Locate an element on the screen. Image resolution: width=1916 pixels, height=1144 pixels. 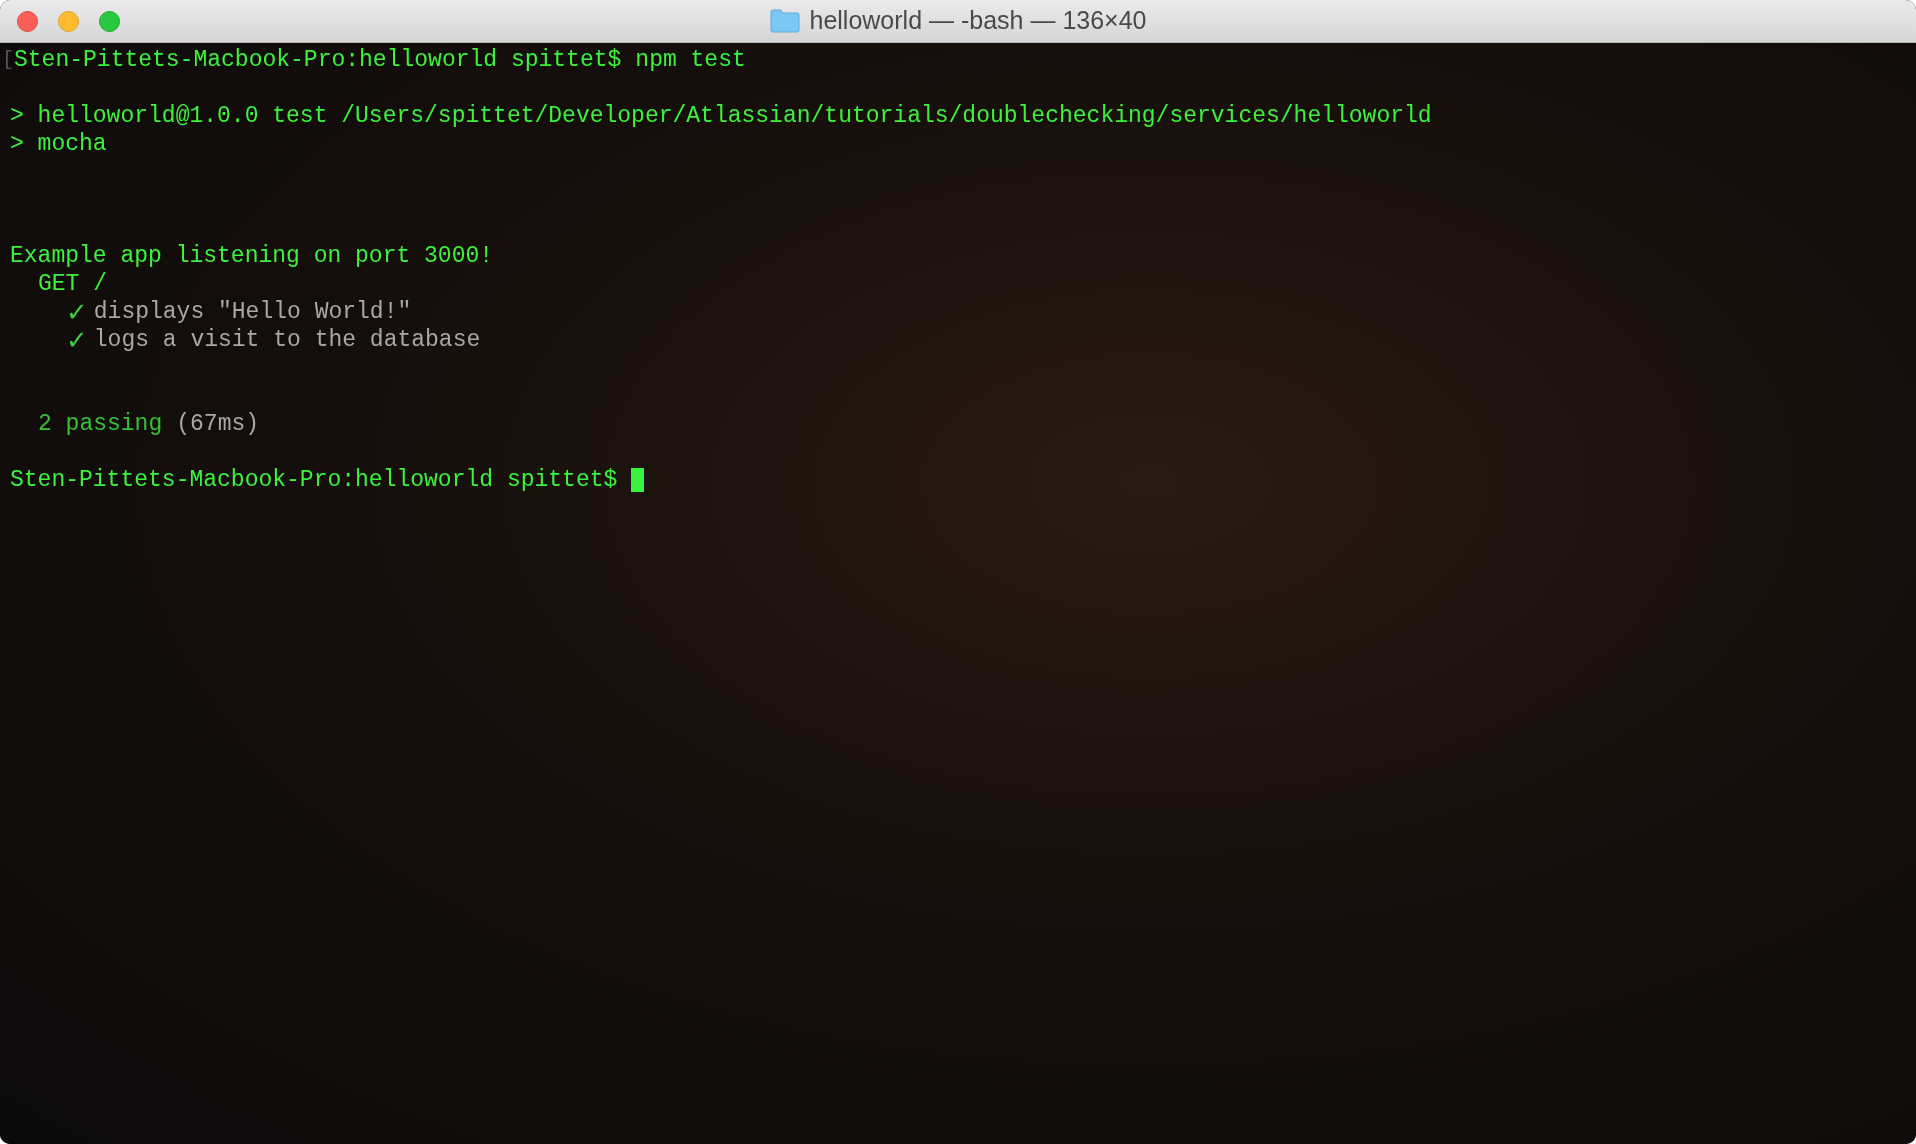
output-line: > helloworld@1.0.0 test /Users/spittet/Developer/Atlassian/tutorials/doublechecking/services/helloworld is located at coordinates (721, 116).